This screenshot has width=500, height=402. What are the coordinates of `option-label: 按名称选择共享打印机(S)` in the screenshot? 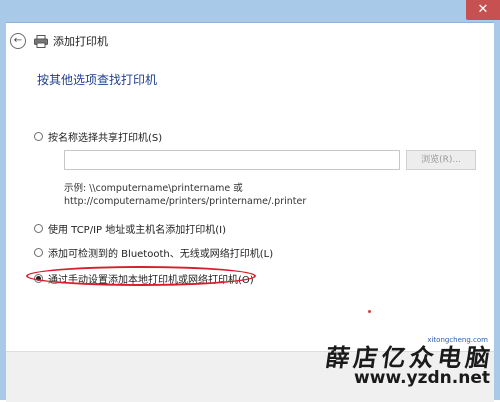 It's located at (105, 138).